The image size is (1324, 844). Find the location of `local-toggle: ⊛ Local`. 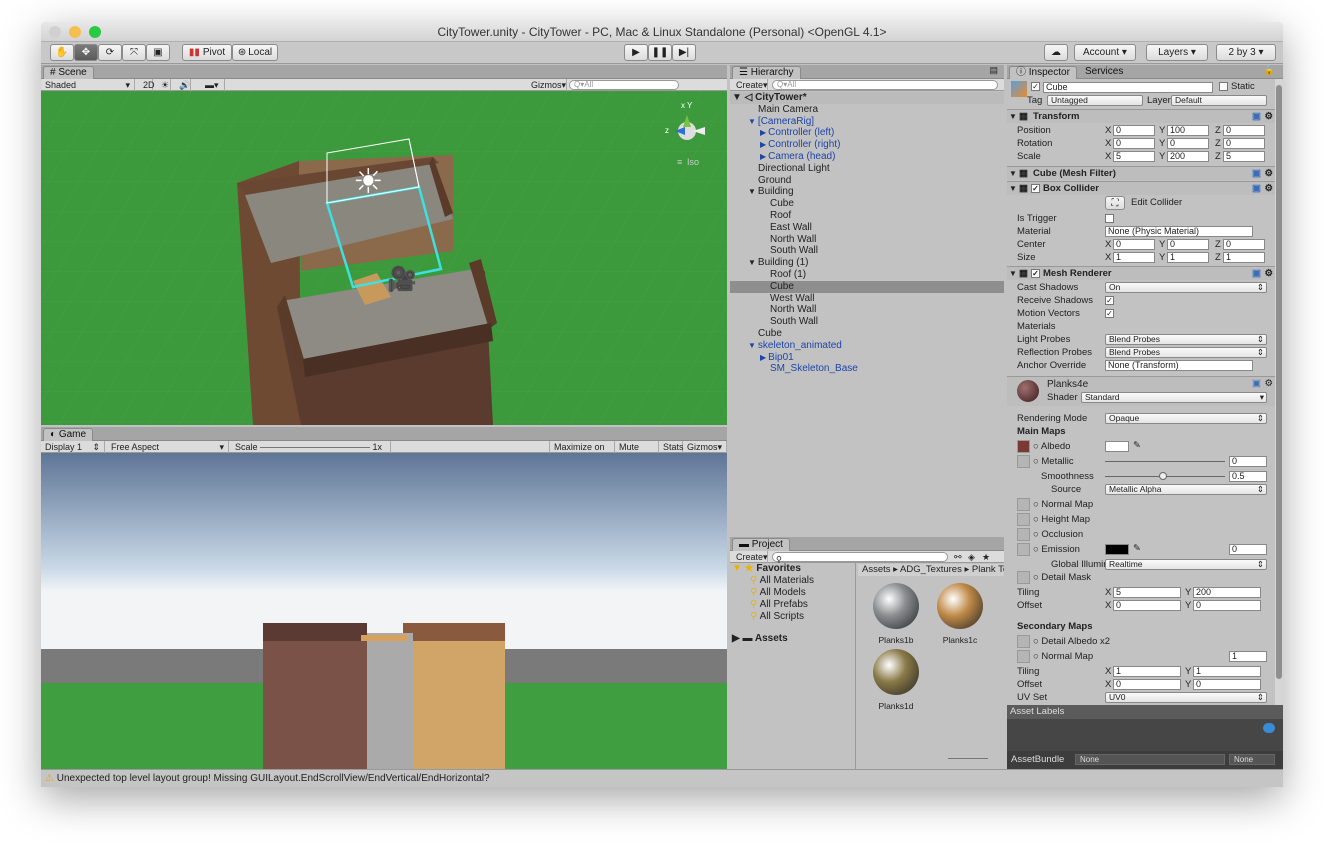

local-toggle: ⊛ Local is located at coordinates (255, 52).